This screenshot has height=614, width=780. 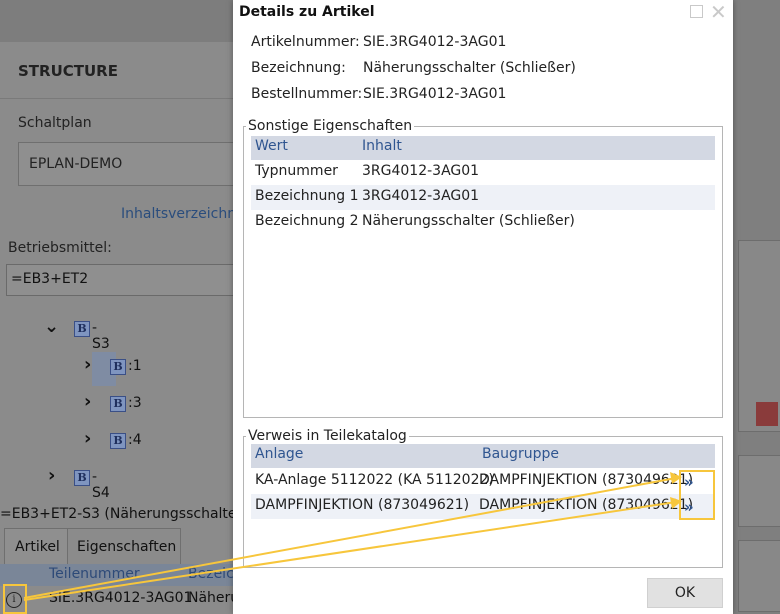 What do you see at coordinates (15, 599) in the screenshot?
I see `highlight-box-info` at bounding box center [15, 599].